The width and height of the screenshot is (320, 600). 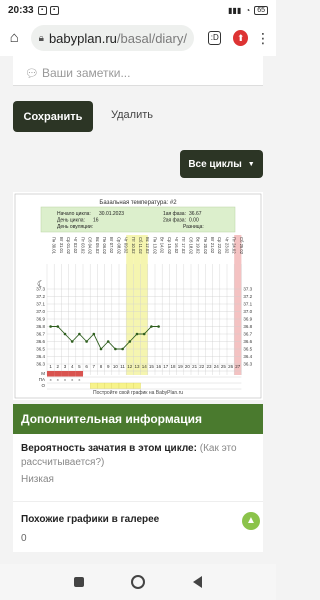 What do you see at coordinates (37, 479) in the screenshot?
I see `conception-value: Низкая` at bounding box center [37, 479].